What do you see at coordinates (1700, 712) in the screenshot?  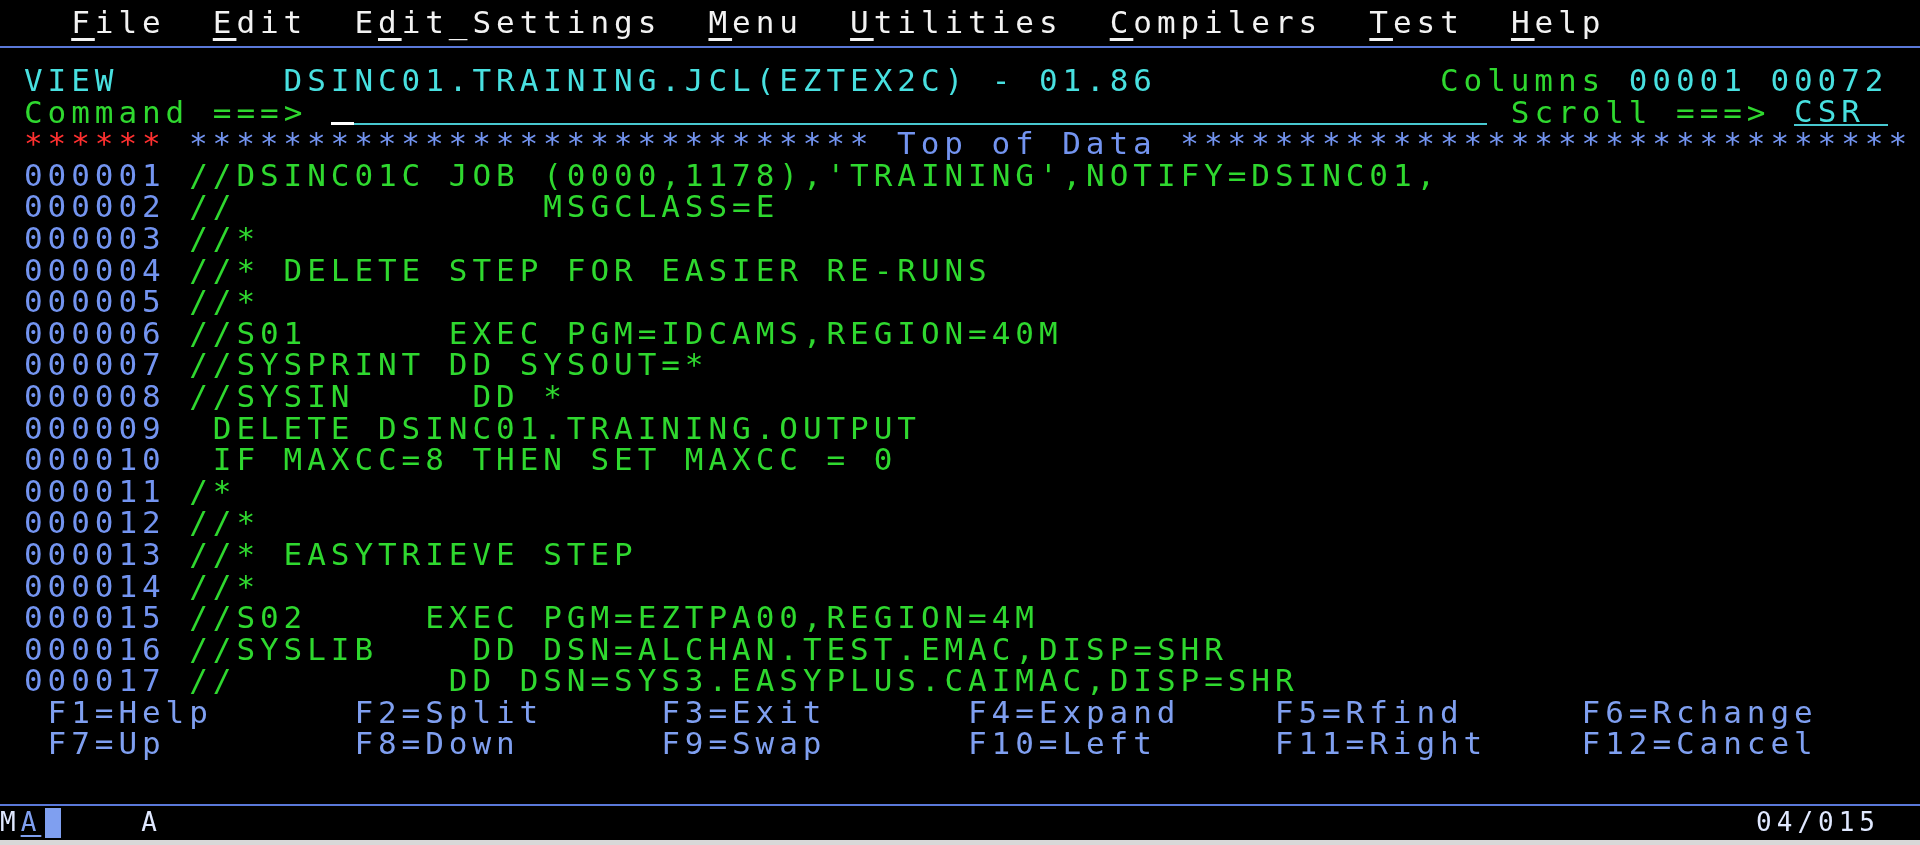 I see `function-key-label: F6=Rchange` at bounding box center [1700, 712].